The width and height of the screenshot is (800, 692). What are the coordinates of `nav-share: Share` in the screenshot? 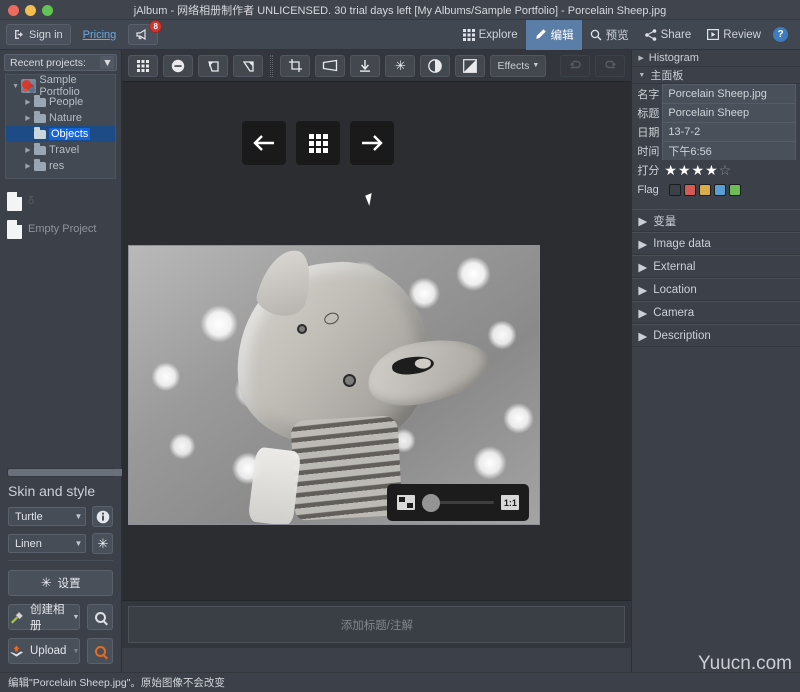 It's located at (668, 35).